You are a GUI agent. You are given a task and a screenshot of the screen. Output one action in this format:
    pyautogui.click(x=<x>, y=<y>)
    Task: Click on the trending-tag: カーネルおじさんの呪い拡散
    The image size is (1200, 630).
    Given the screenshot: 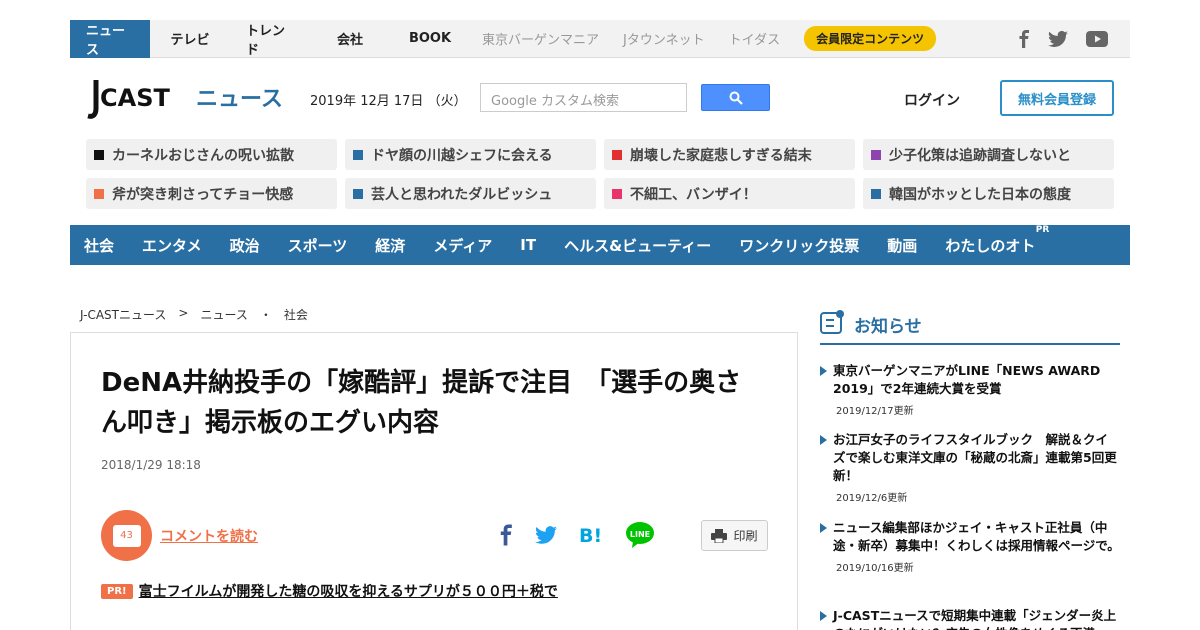 What is the action you would take?
    pyautogui.click(x=211, y=154)
    